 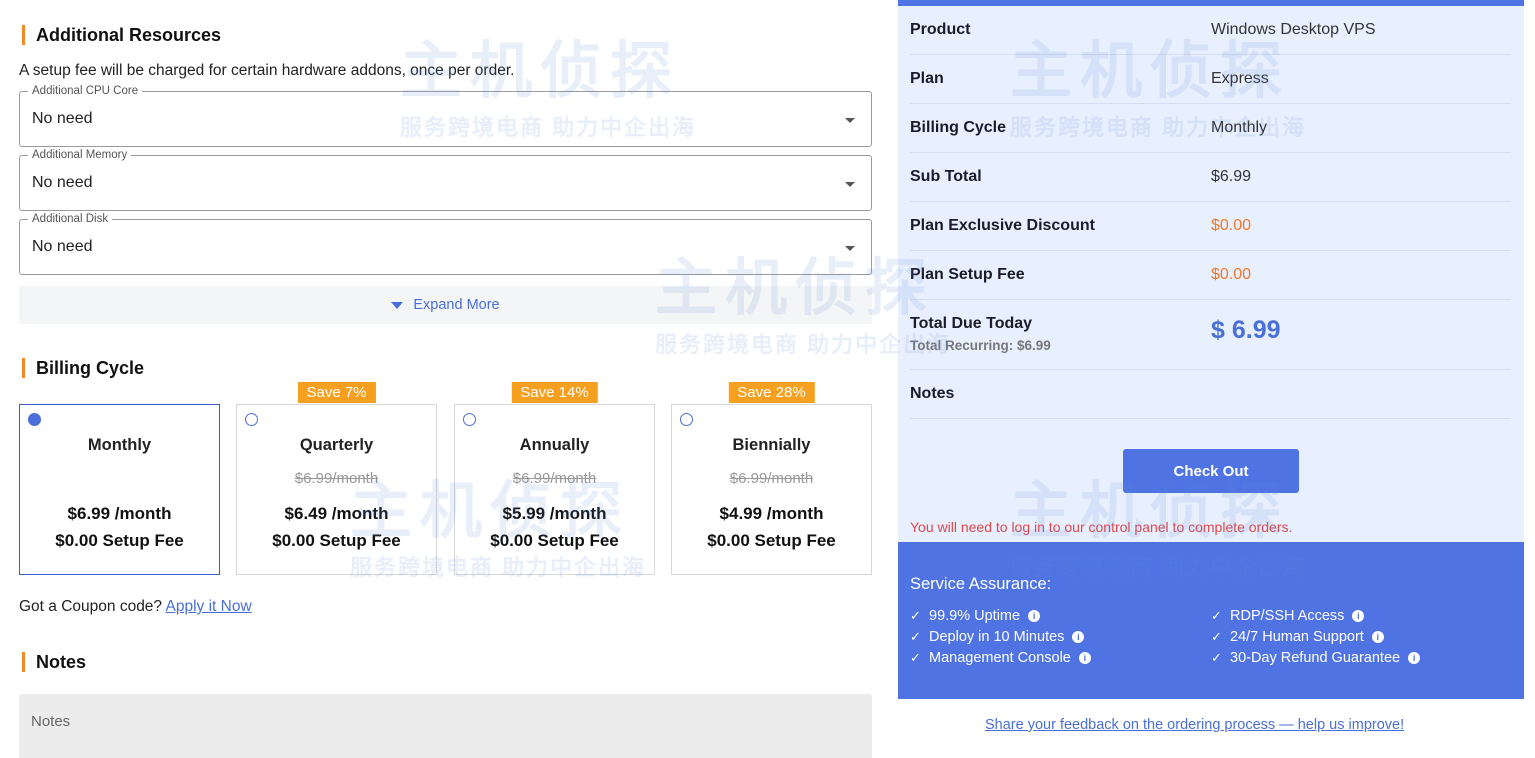 I want to click on summary-key: Plan, so click(x=927, y=78).